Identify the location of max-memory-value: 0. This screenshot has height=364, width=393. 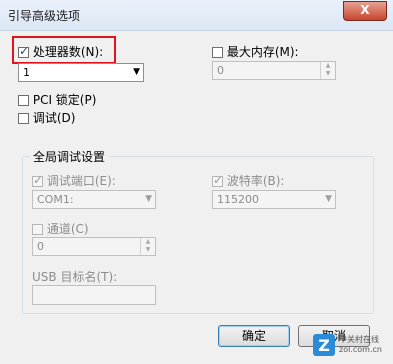
(220, 70).